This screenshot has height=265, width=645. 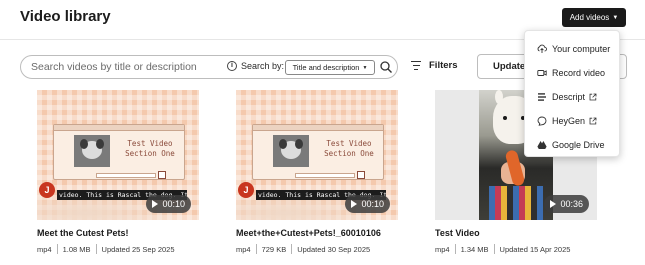 What do you see at coordinates (569, 121) in the screenshot?
I see `menu-item-label: HeyGen` at bounding box center [569, 121].